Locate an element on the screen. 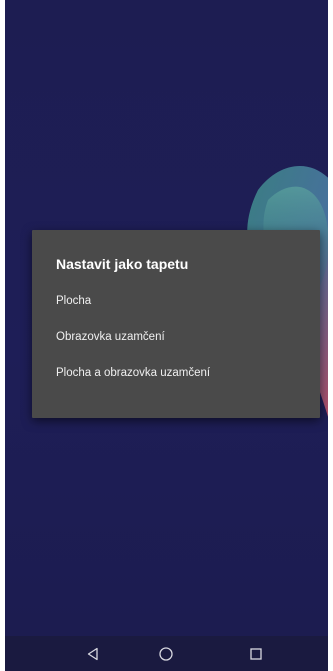 The width and height of the screenshot is (333, 671). option-home-and-lock-screen-label: Plocha a obrazovka uzamčení is located at coordinates (133, 373).